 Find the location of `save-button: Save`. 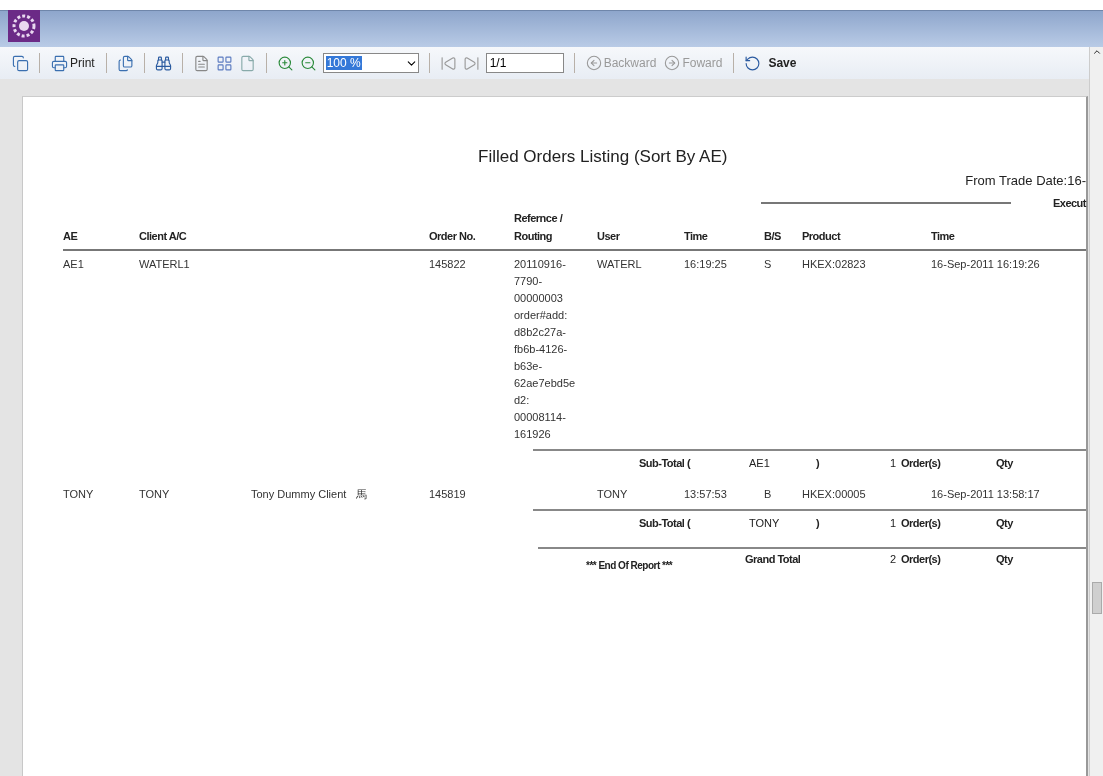

save-button: Save is located at coordinates (782, 63).